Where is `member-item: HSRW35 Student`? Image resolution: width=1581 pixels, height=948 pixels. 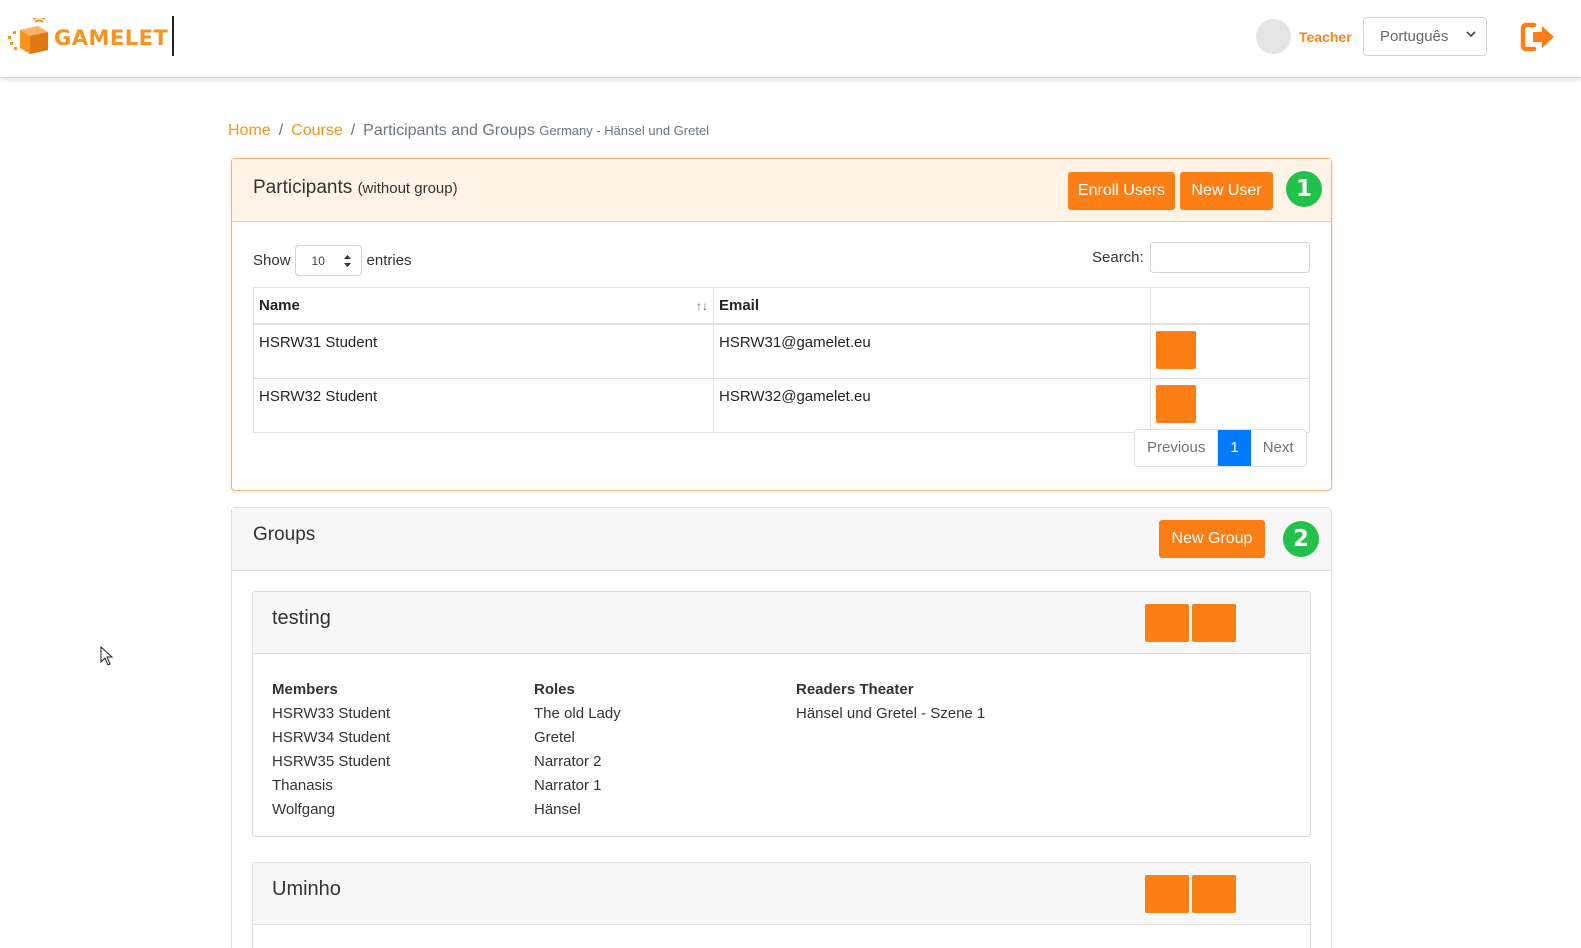
member-item: HSRW35 Student is located at coordinates (331, 761).